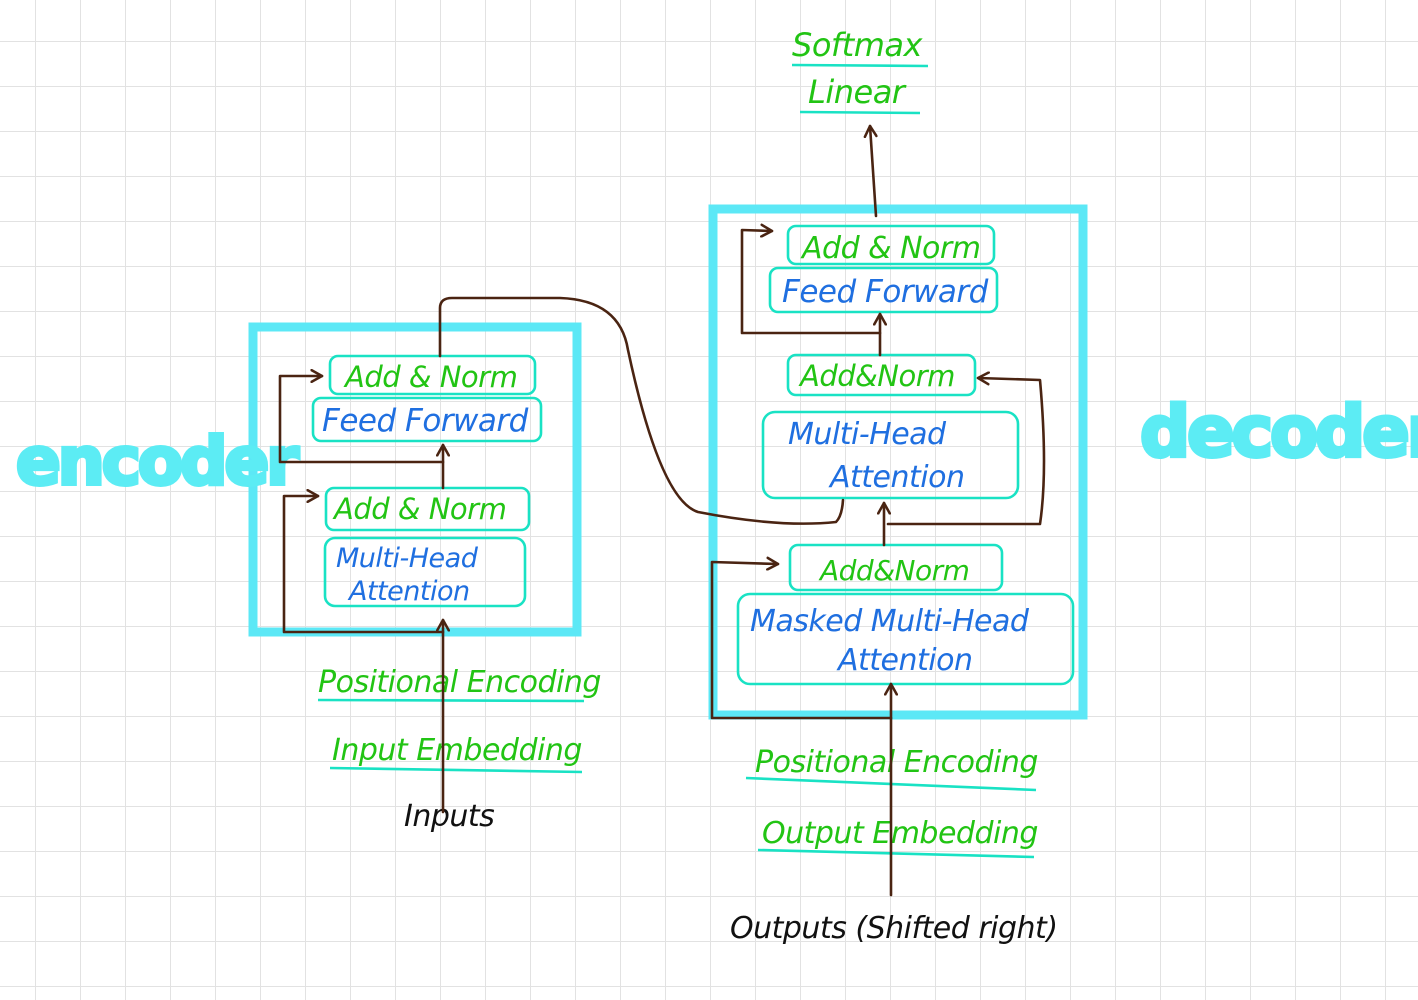  Describe the element at coordinates (885, 292) in the screenshot. I see `decoder-feed-forward: Feed Forward` at that location.